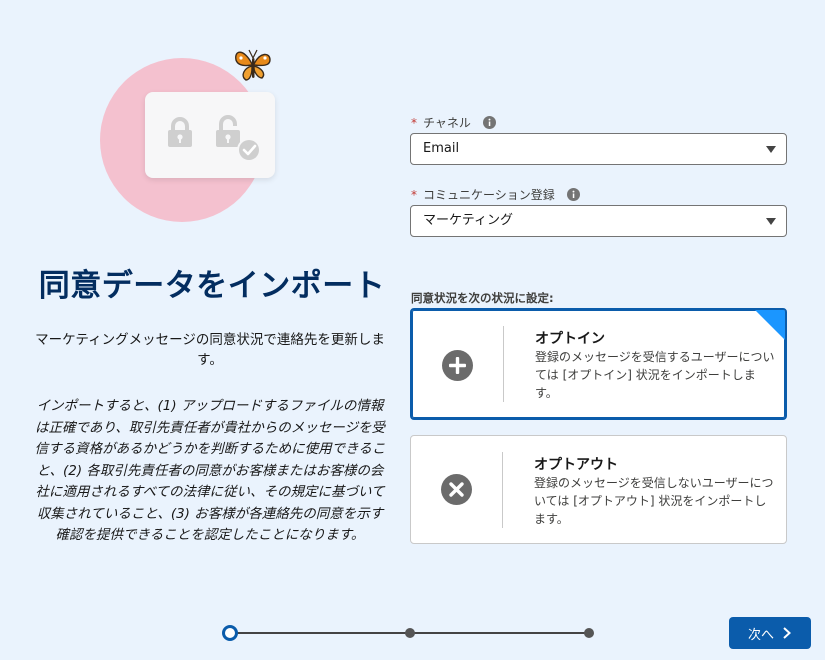 This screenshot has height=660, width=825. What do you see at coordinates (253, 65) in the screenshot?
I see `butterfly-icon` at bounding box center [253, 65].